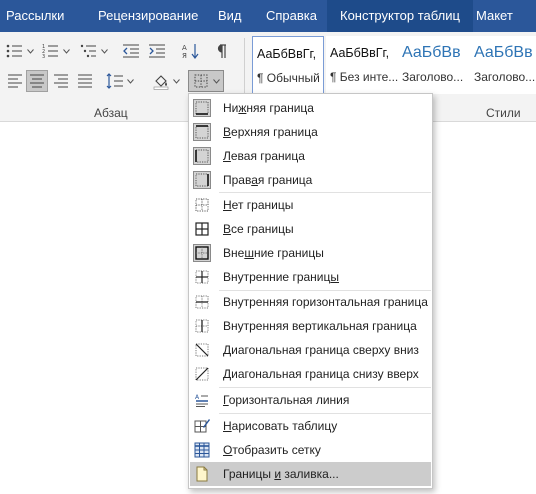 The width and height of the screenshot is (536, 494). What do you see at coordinates (321, 374) in the screenshot?
I see `menu-item-label: Диагональная граница снизу вверх` at bounding box center [321, 374].